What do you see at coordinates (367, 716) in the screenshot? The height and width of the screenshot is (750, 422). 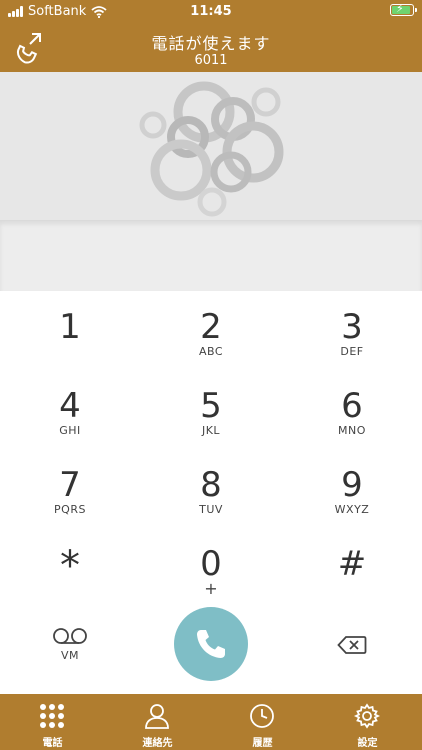 I see `gear-icon` at bounding box center [367, 716].